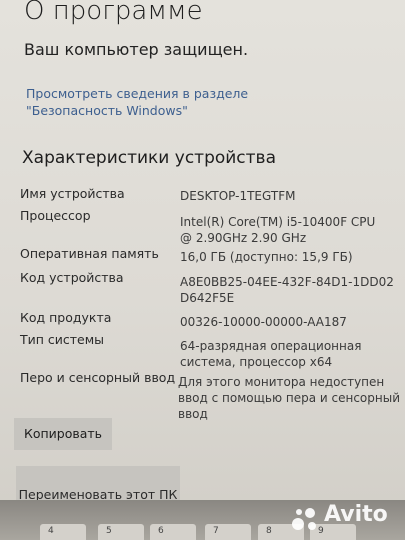  Describe the element at coordinates (98, 377) in the screenshot. I see `spec-label: Перо и сенсорный ввод` at that location.